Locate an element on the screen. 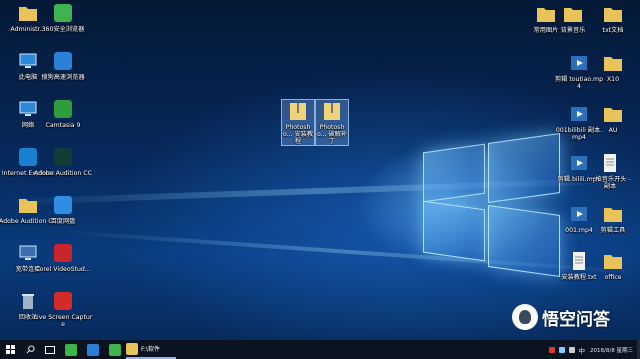 Image resolution: width=640 pixels, height=359 pixels. desktop-icon: 一拍音乐开头 - 副本 is located at coordinates (610, 171).